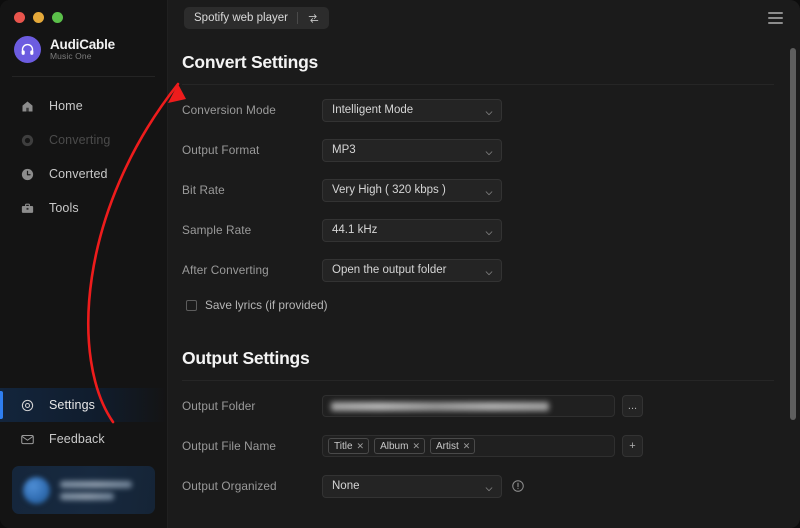 This screenshot has height=528, width=800. I want to click on account-card, so click(83, 490).